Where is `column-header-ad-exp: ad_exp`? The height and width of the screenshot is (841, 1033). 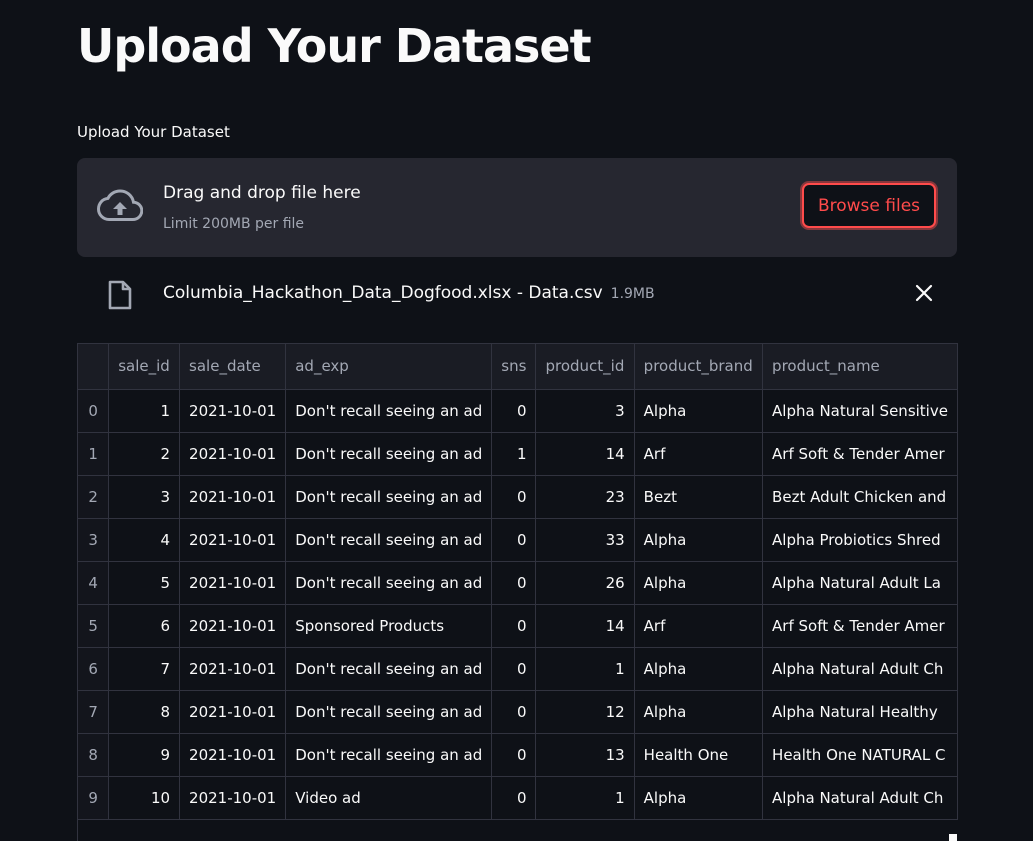 column-header-ad-exp: ad_exp is located at coordinates (389, 367).